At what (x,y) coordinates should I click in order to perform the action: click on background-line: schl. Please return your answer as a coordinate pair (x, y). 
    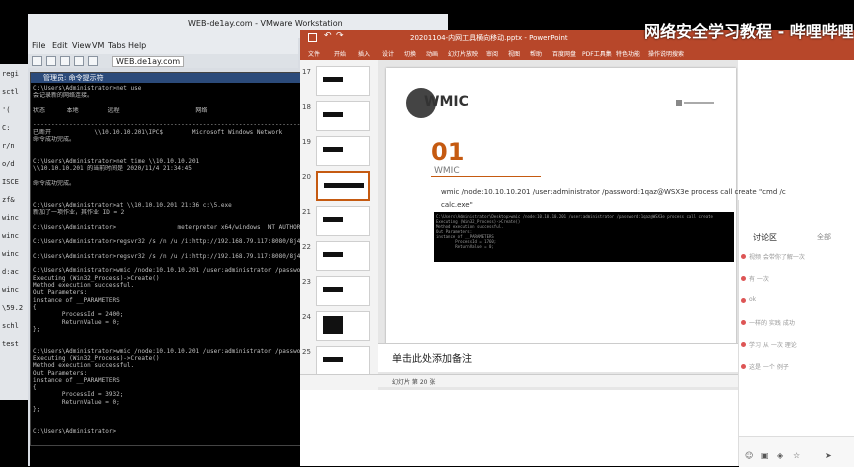
    Looking at the image, I should click on (10, 326).